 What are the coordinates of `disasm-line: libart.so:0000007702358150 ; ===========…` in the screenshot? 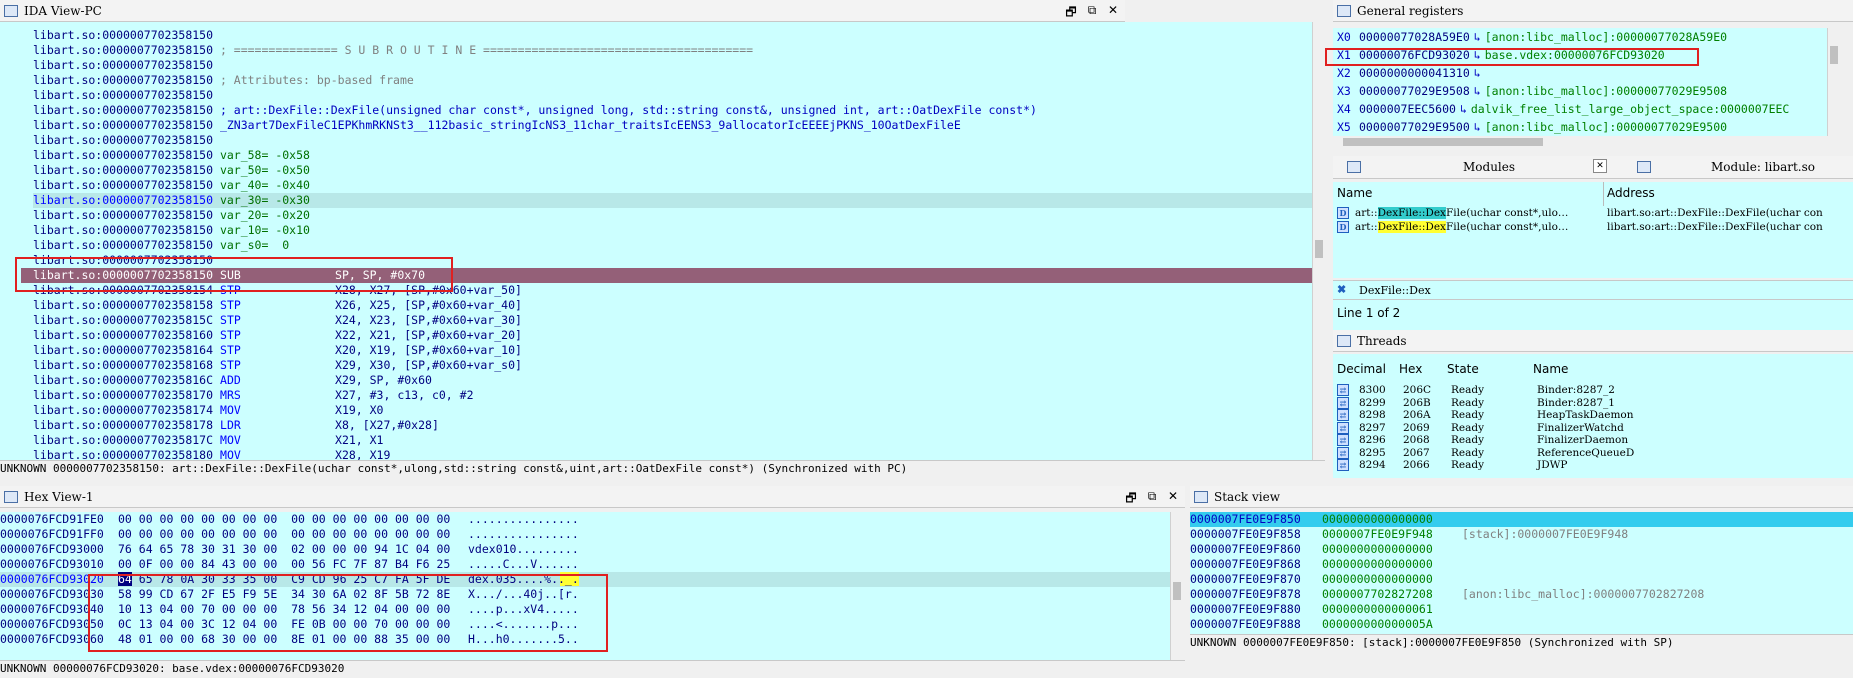 It's located at (672, 50).